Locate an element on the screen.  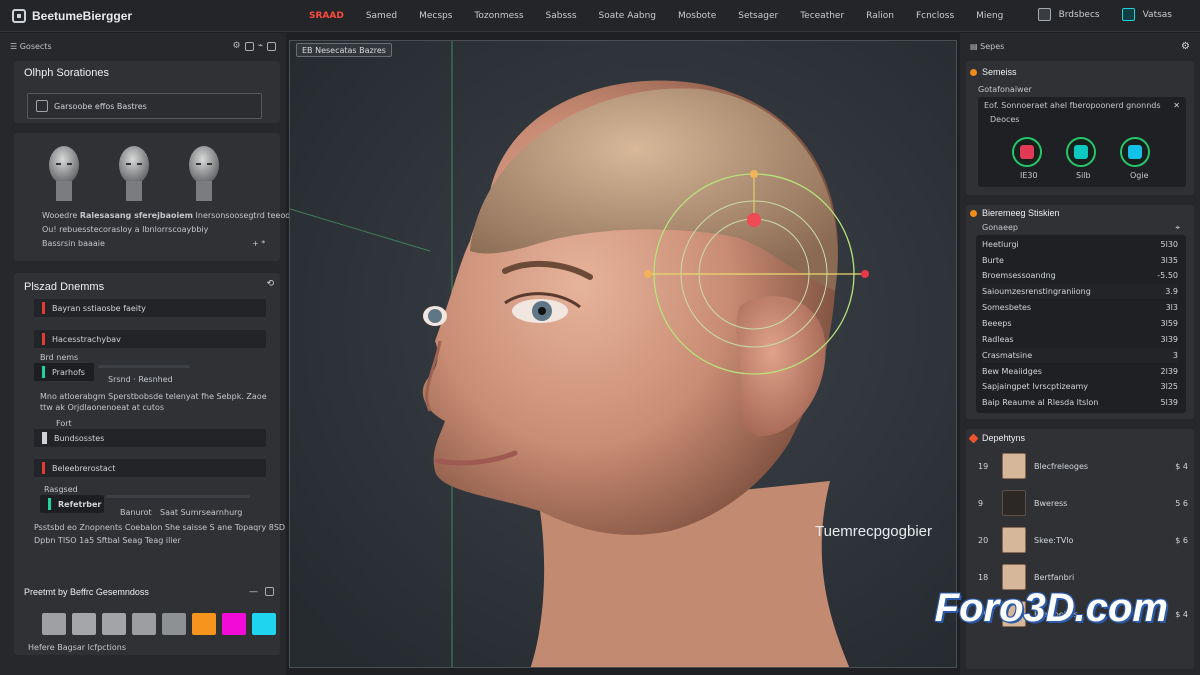
materials-title: Semeiss is located at coordinates (993, 72).